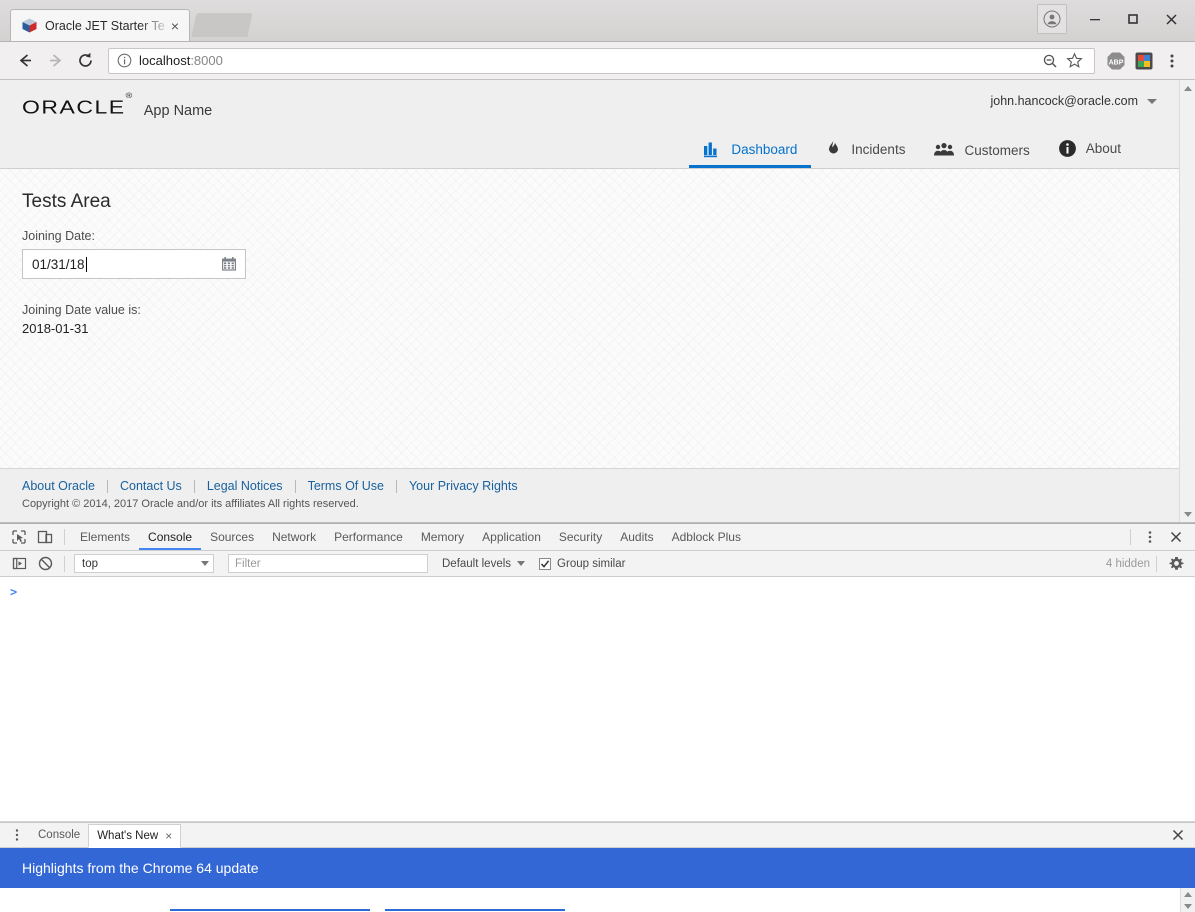  What do you see at coordinates (134, 264) in the screenshot?
I see `joining-date-input: 01/31/18` at bounding box center [134, 264].